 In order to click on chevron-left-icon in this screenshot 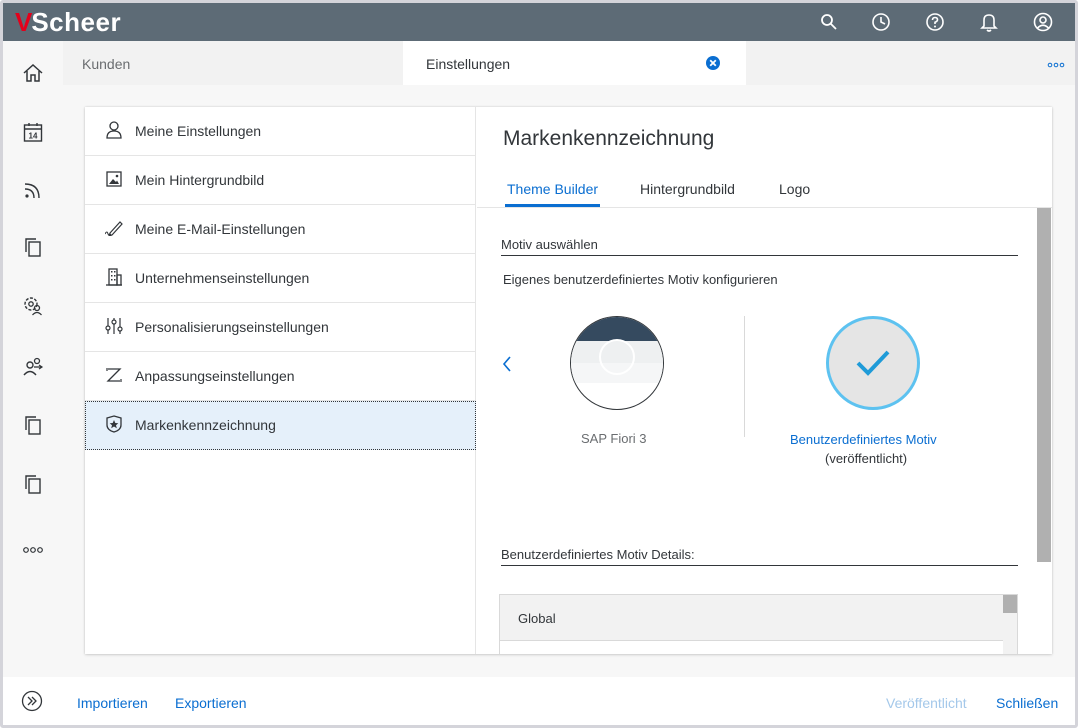, I will do `click(507, 364)`.